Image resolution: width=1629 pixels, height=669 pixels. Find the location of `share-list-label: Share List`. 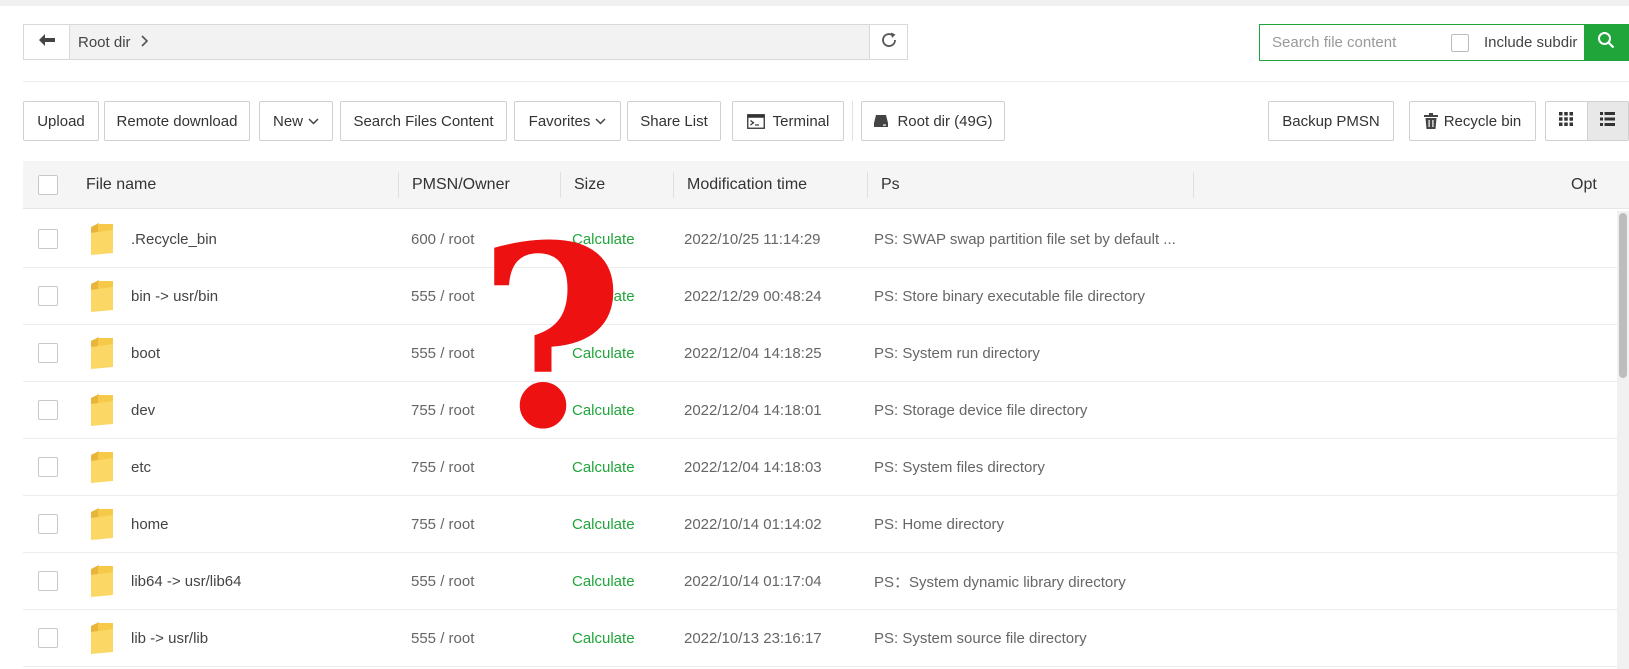

share-list-label: Share List is located at coordinates (674, 121).